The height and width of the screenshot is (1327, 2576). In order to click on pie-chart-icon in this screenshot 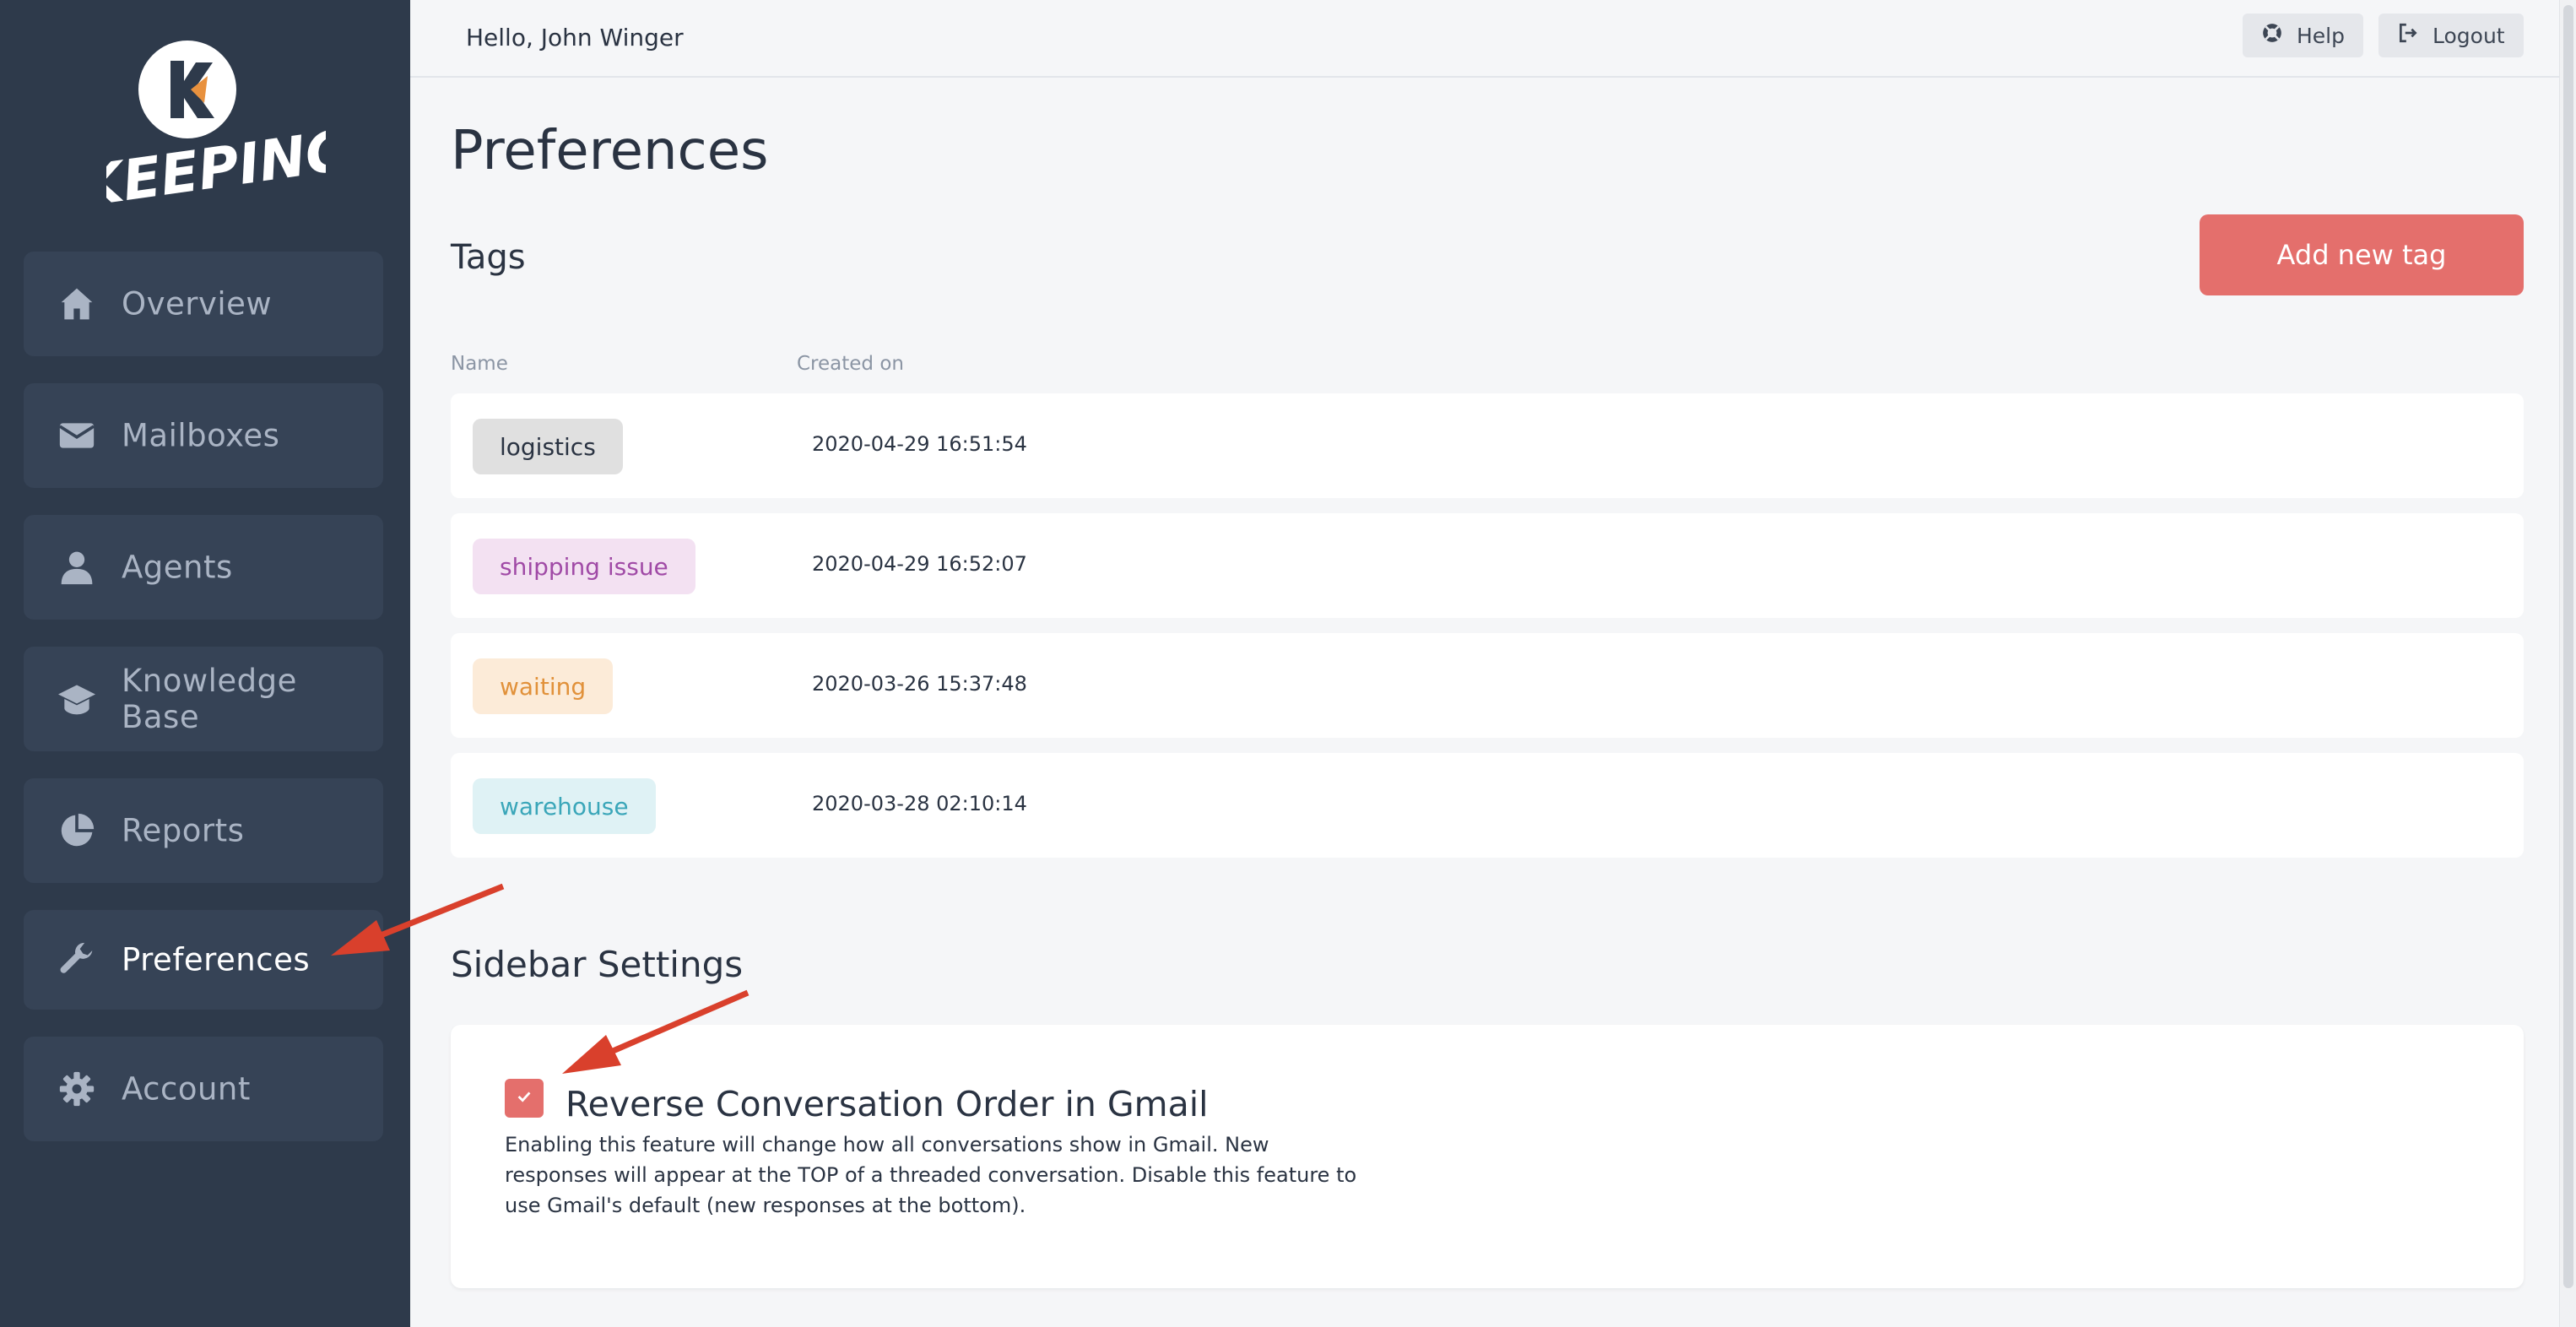, I will do `click(77, 831)`.